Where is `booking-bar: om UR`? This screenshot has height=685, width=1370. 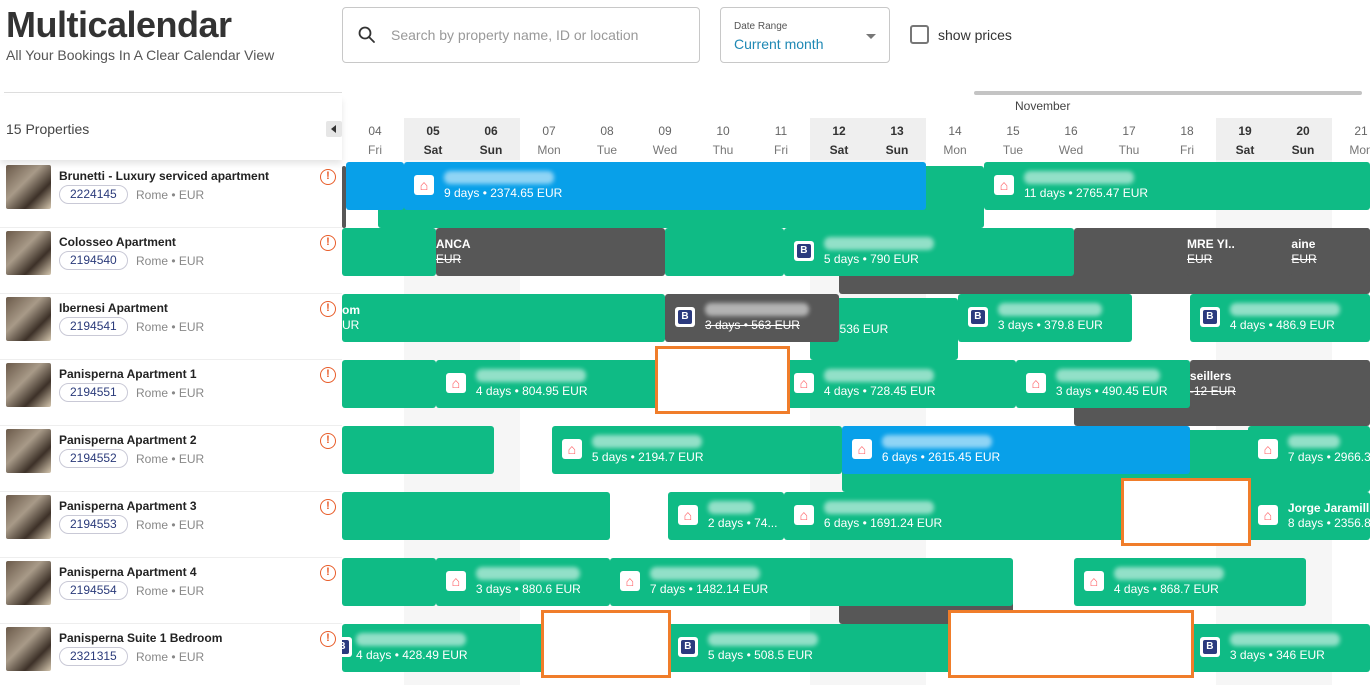 booking-bar: om UR is located at coordinates (503, 318).